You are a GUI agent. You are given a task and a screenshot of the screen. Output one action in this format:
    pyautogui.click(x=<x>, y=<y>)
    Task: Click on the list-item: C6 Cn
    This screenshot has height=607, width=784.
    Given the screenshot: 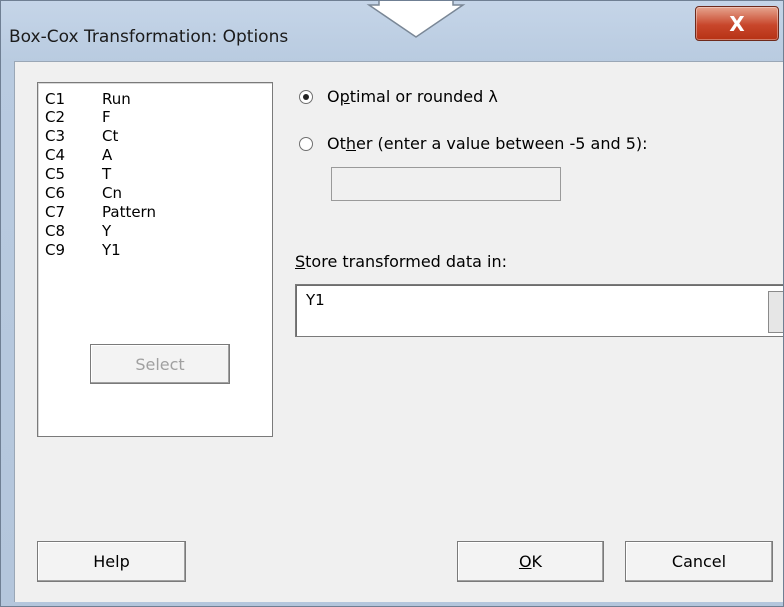 What is the action you would take?
    pyautogui.click(x=83, y=193)
    